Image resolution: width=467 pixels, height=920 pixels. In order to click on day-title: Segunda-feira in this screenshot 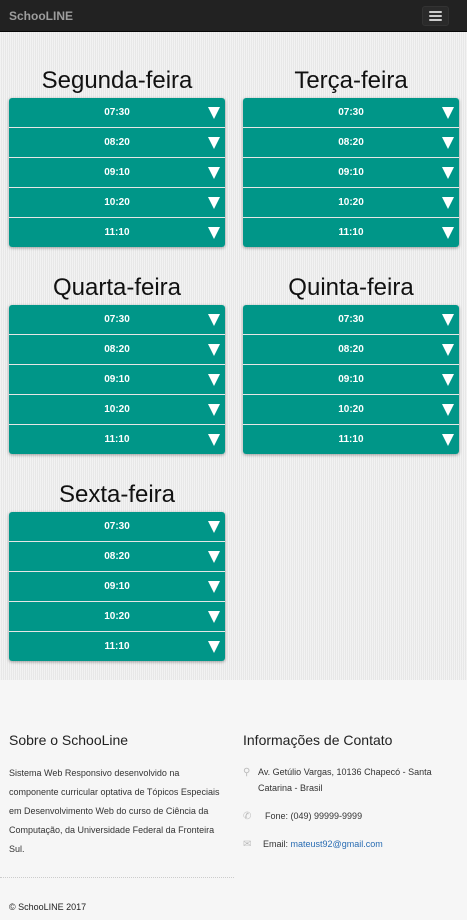, I will do `click(117, 80)`.